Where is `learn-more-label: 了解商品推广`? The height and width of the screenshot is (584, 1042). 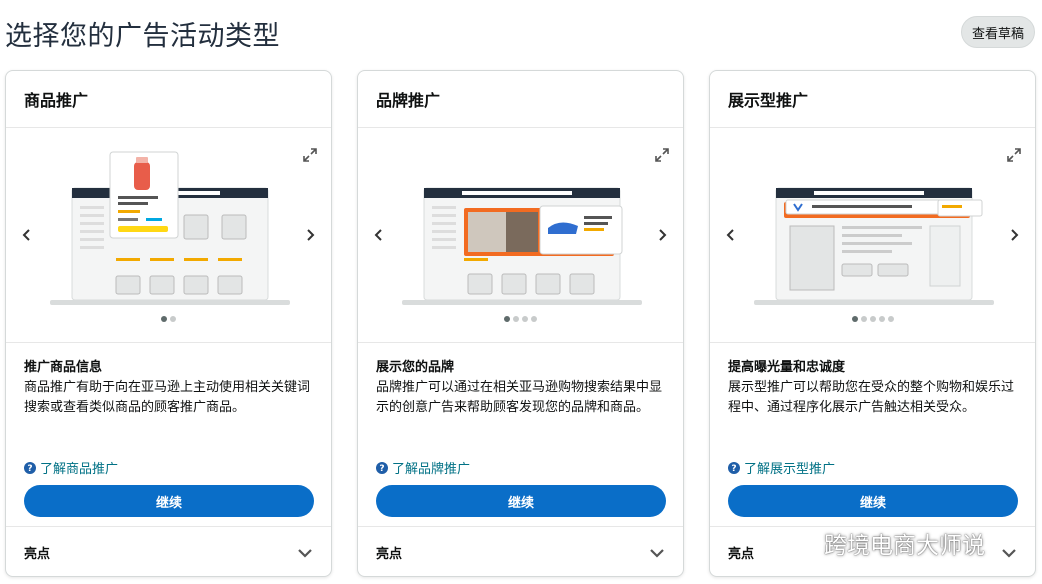
learn-more-label: 了解商品推广 is located at coordinates (79, 467).